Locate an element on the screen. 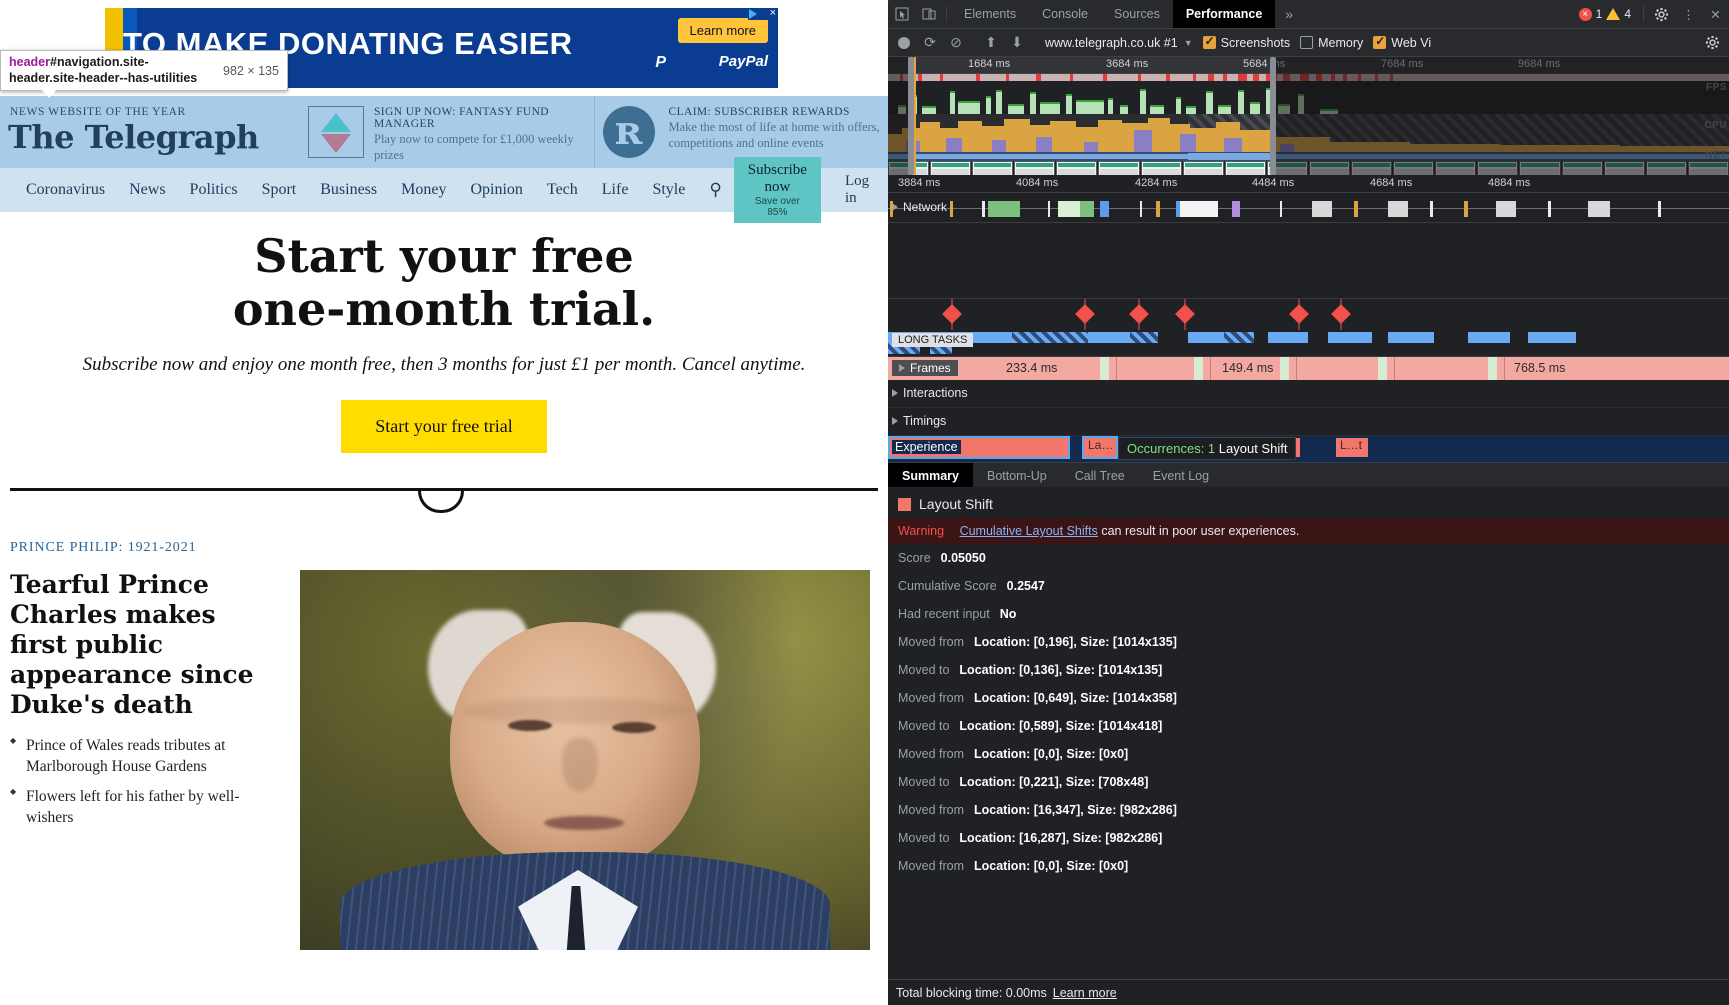 This screenshot has height=1005, width=1729. frames-track-header: Frames is located at coordinates (925, 368).